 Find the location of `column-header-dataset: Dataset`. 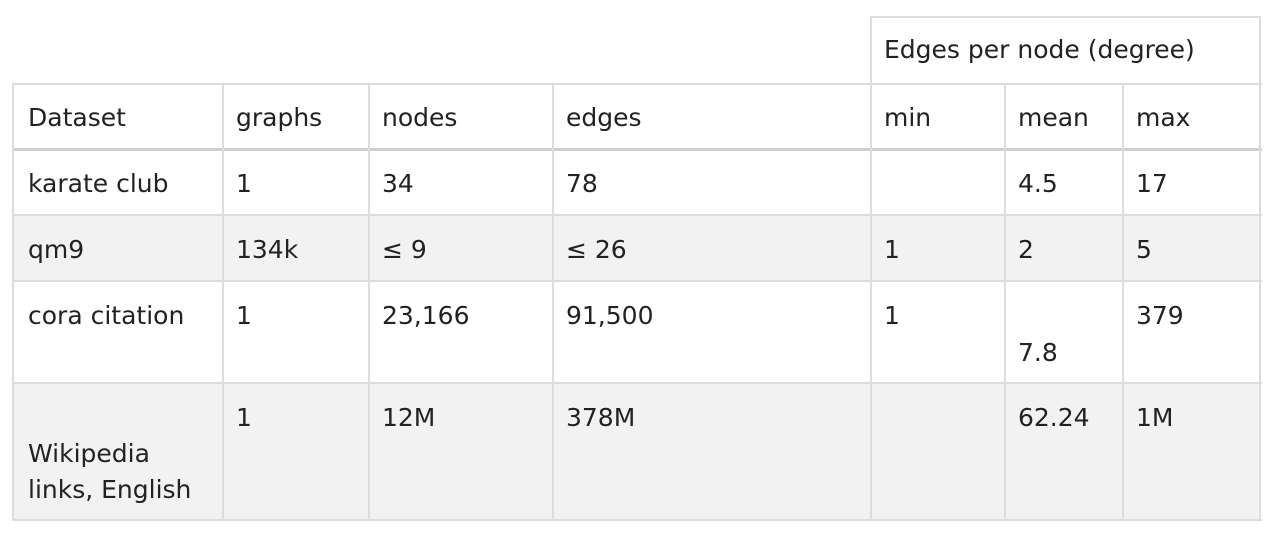

column-header-dataset: Dataset is located at coordinates (77, 117).